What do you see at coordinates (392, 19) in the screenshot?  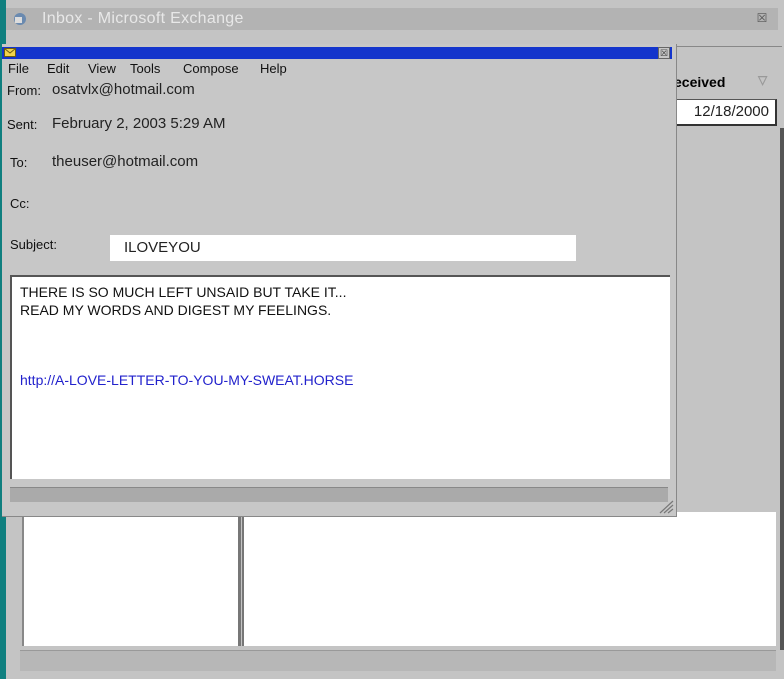 I see `inbox-title-bar: Inbox - Microsoft Exchange ☒` at bounding box center [392, 19].